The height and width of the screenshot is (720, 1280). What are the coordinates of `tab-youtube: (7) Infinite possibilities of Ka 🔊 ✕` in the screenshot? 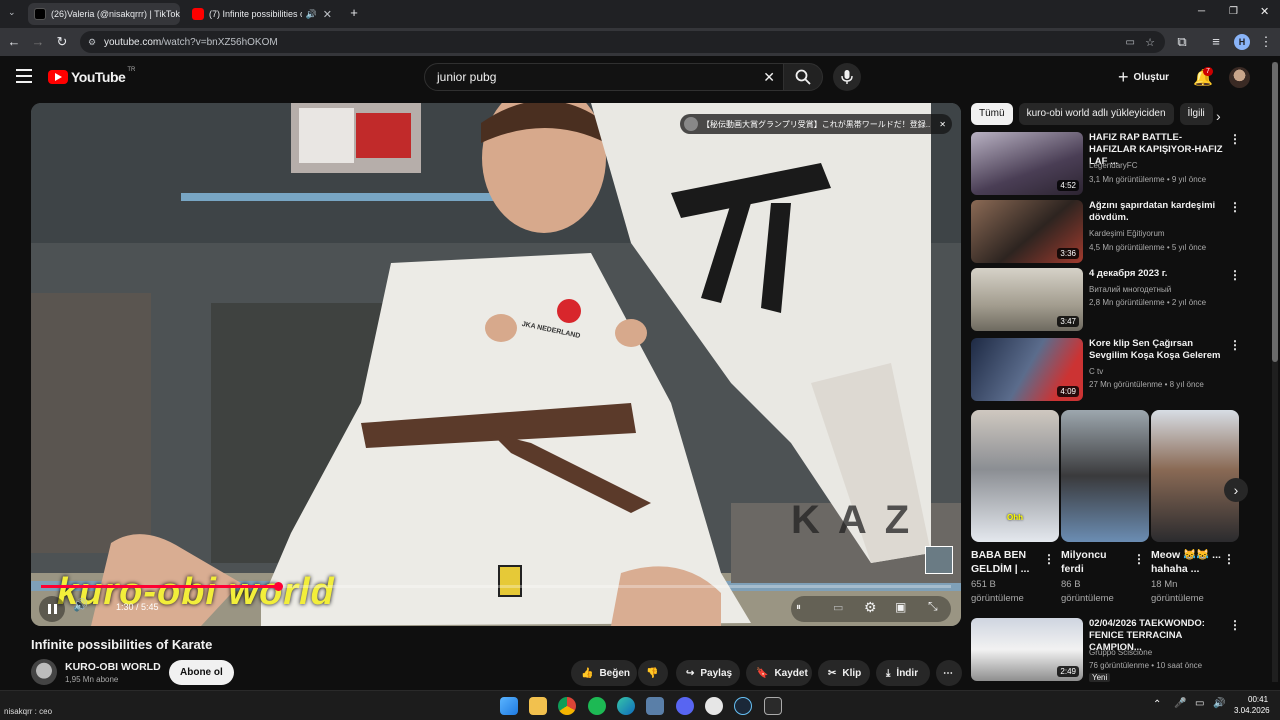 It's located at (262, 14).